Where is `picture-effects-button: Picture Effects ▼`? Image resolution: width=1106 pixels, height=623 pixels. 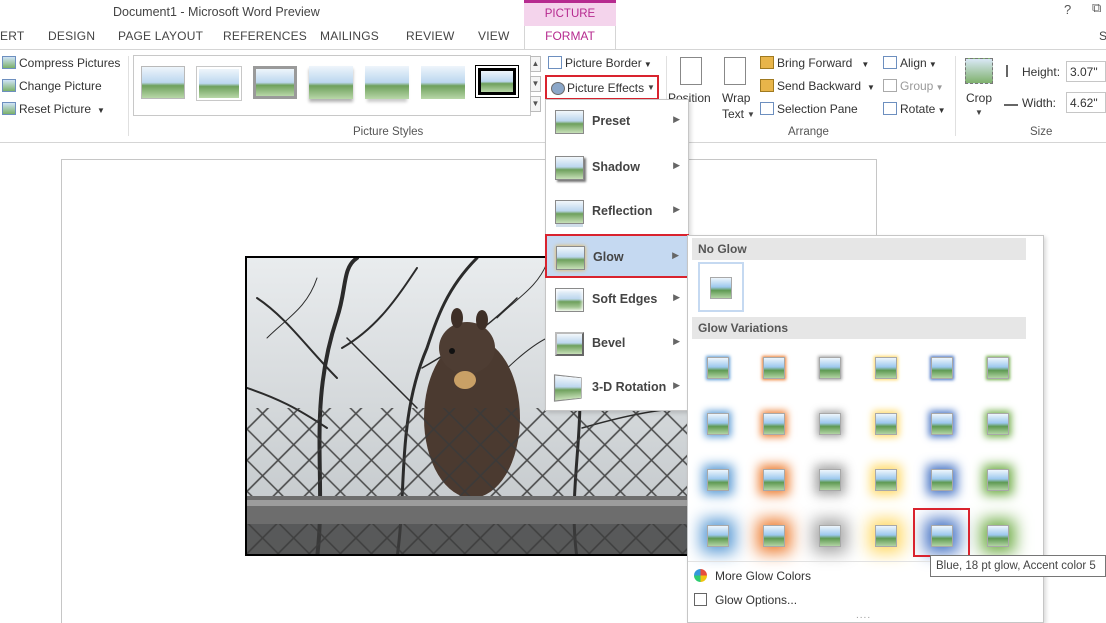
picture-effects-button: Picture Effects ▼ is located at coordinates (602, 87).